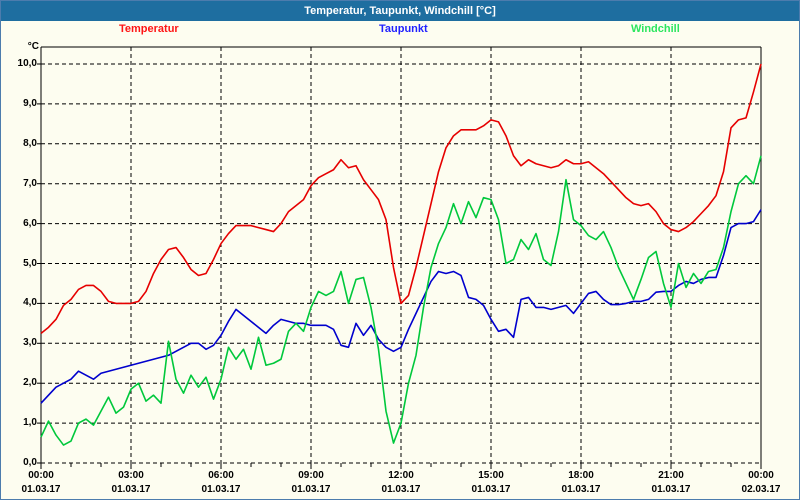  Describe the element at coordinates (671, 475) in the screenshot. I see `x-tick-time: 21:00` at that location.